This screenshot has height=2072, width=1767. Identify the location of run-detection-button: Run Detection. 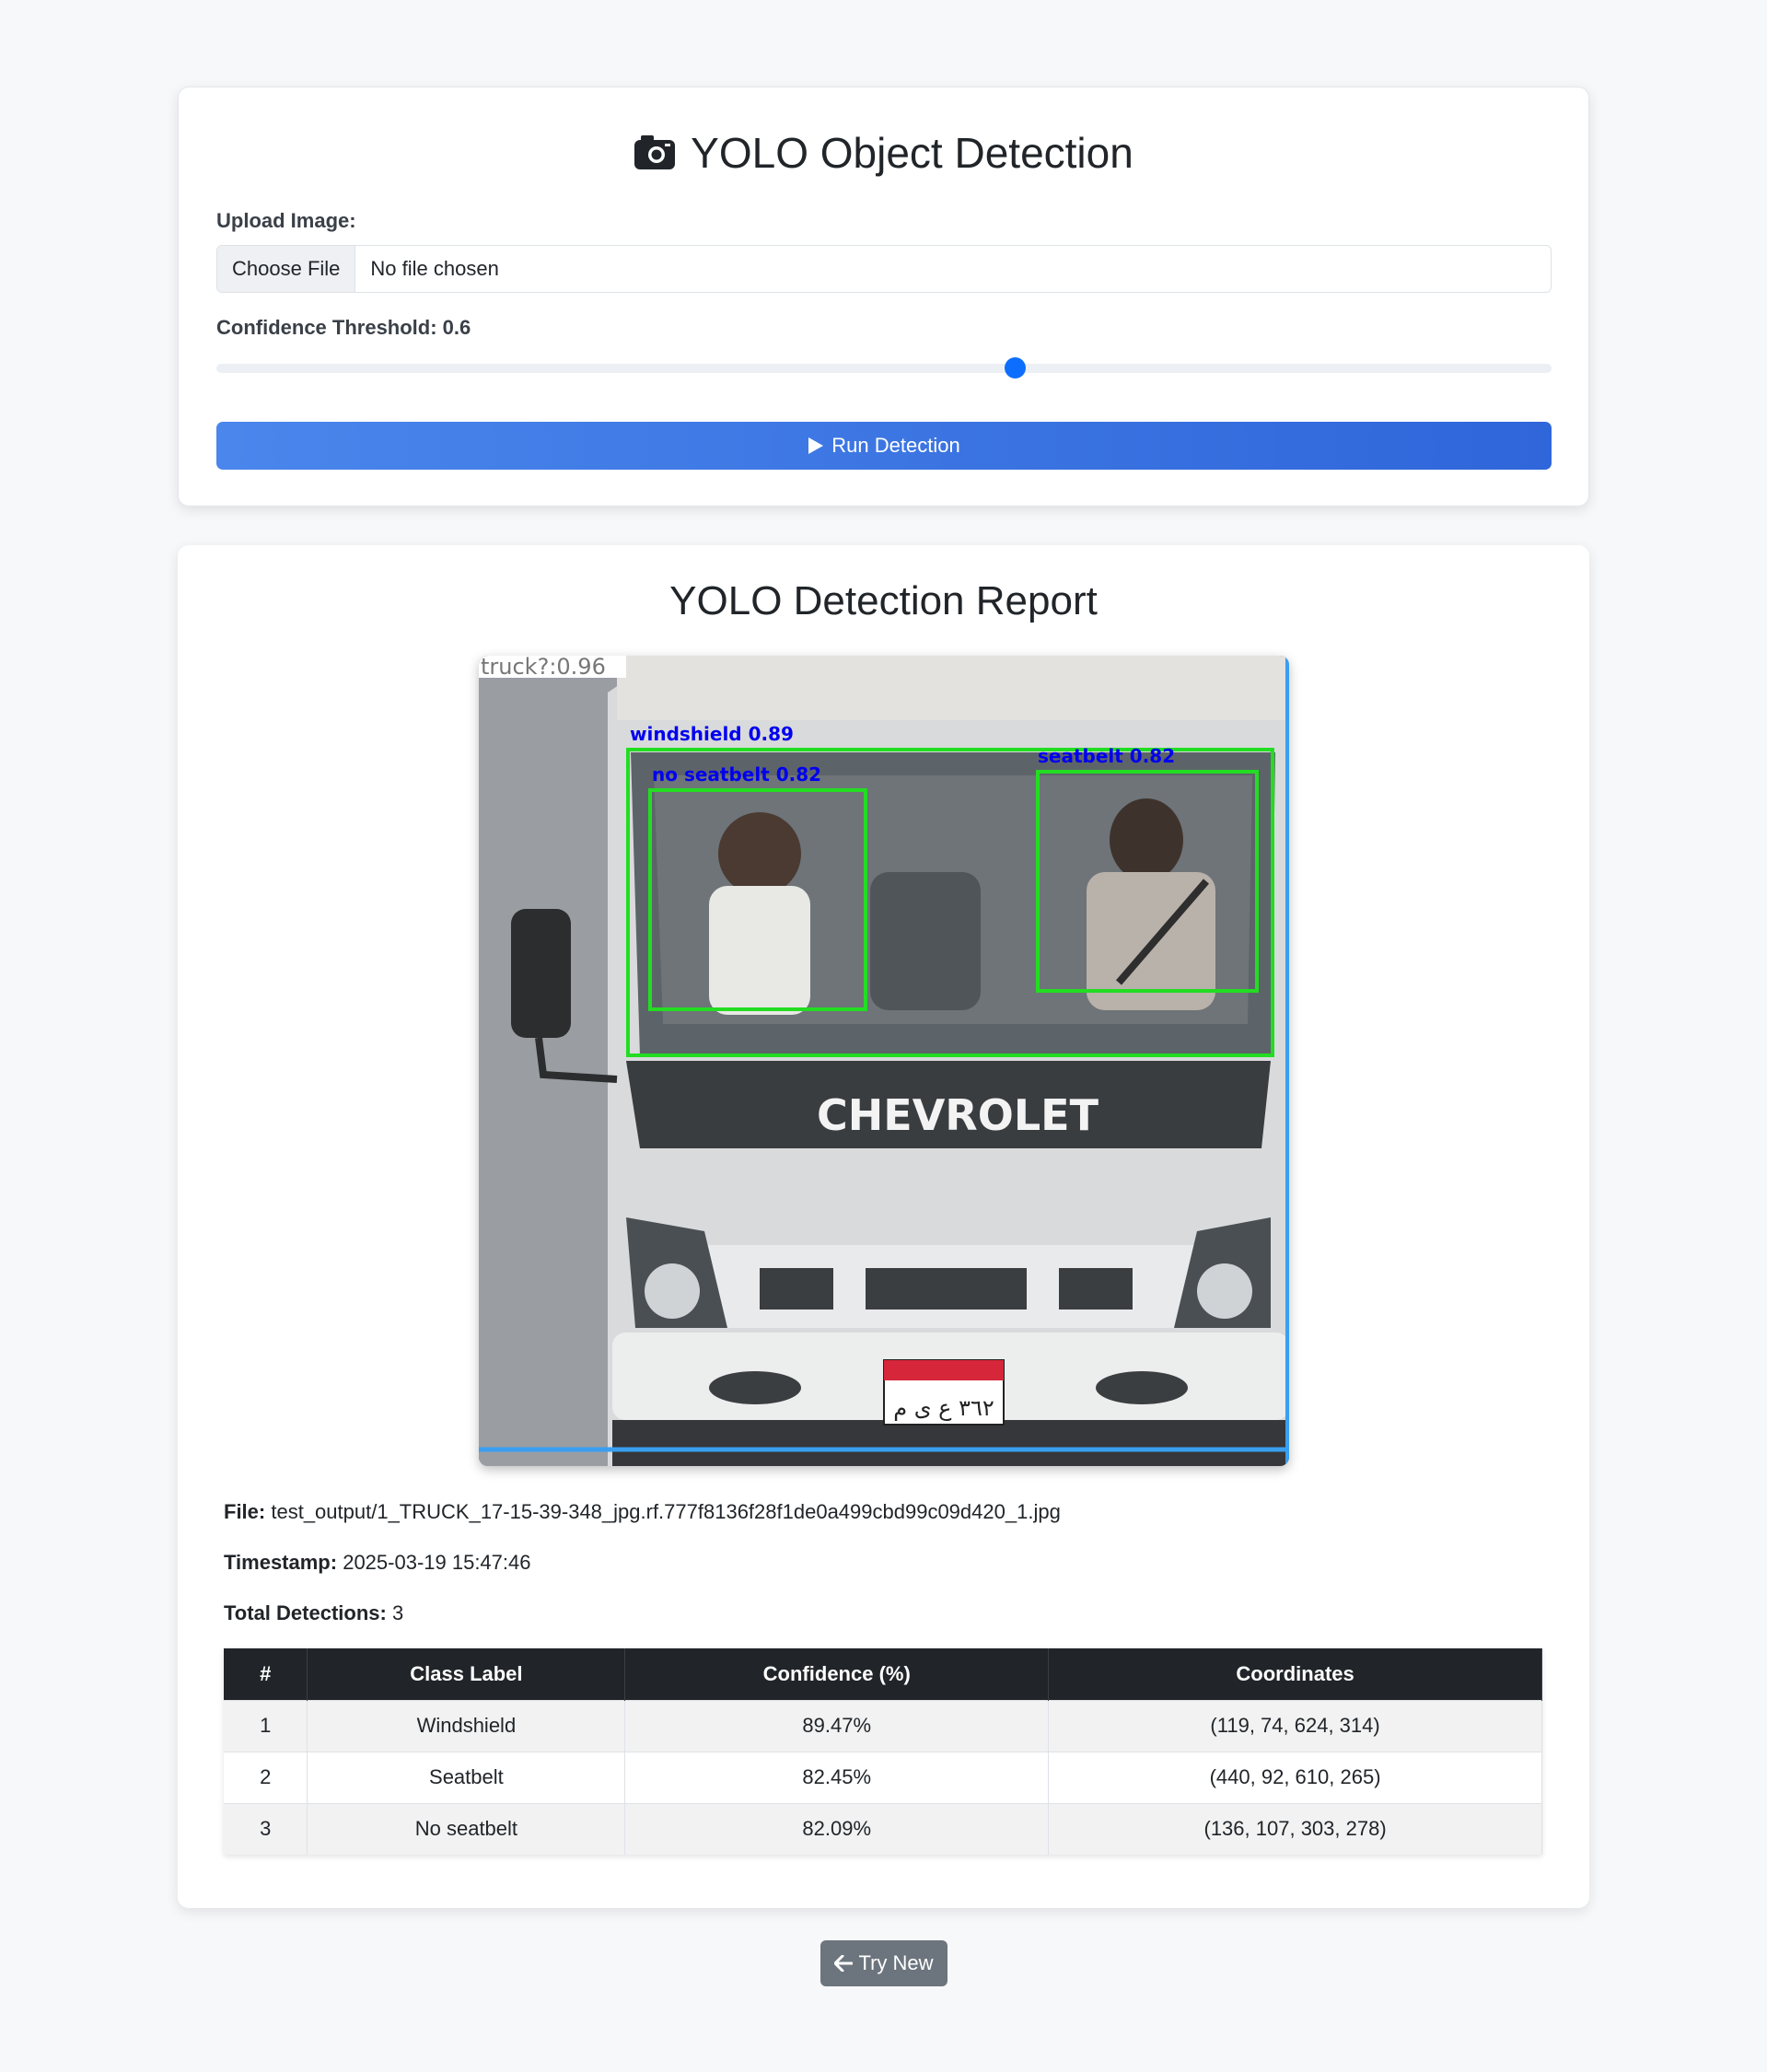
(884, 446).